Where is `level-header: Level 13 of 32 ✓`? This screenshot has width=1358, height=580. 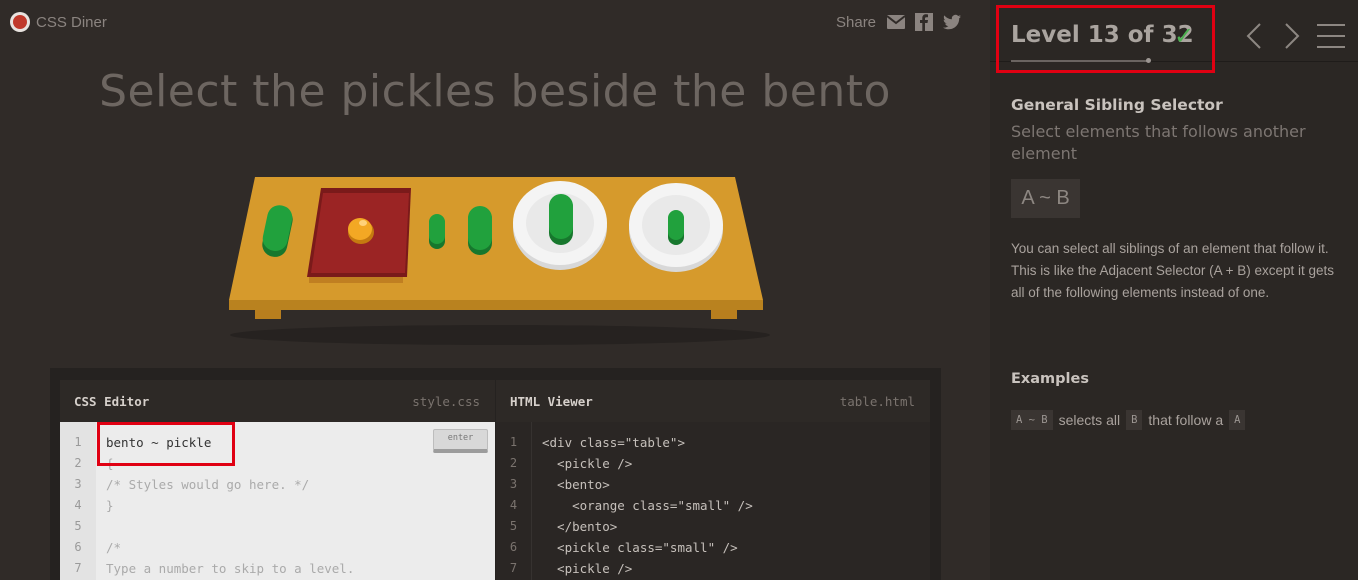 level-header: Level 13 of 32 ✓ is located at coordinates (1174, 31).